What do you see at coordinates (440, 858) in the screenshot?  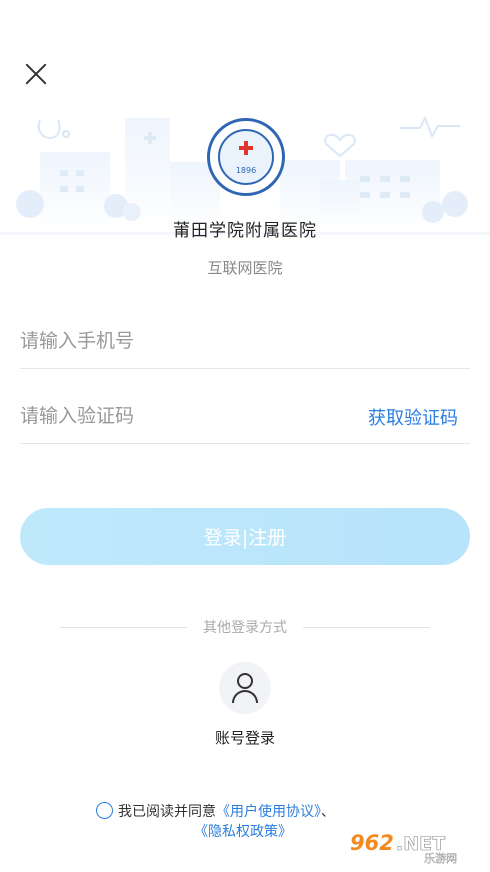 I see `svg-text: 乐游网` at bounding box center [440, 858].